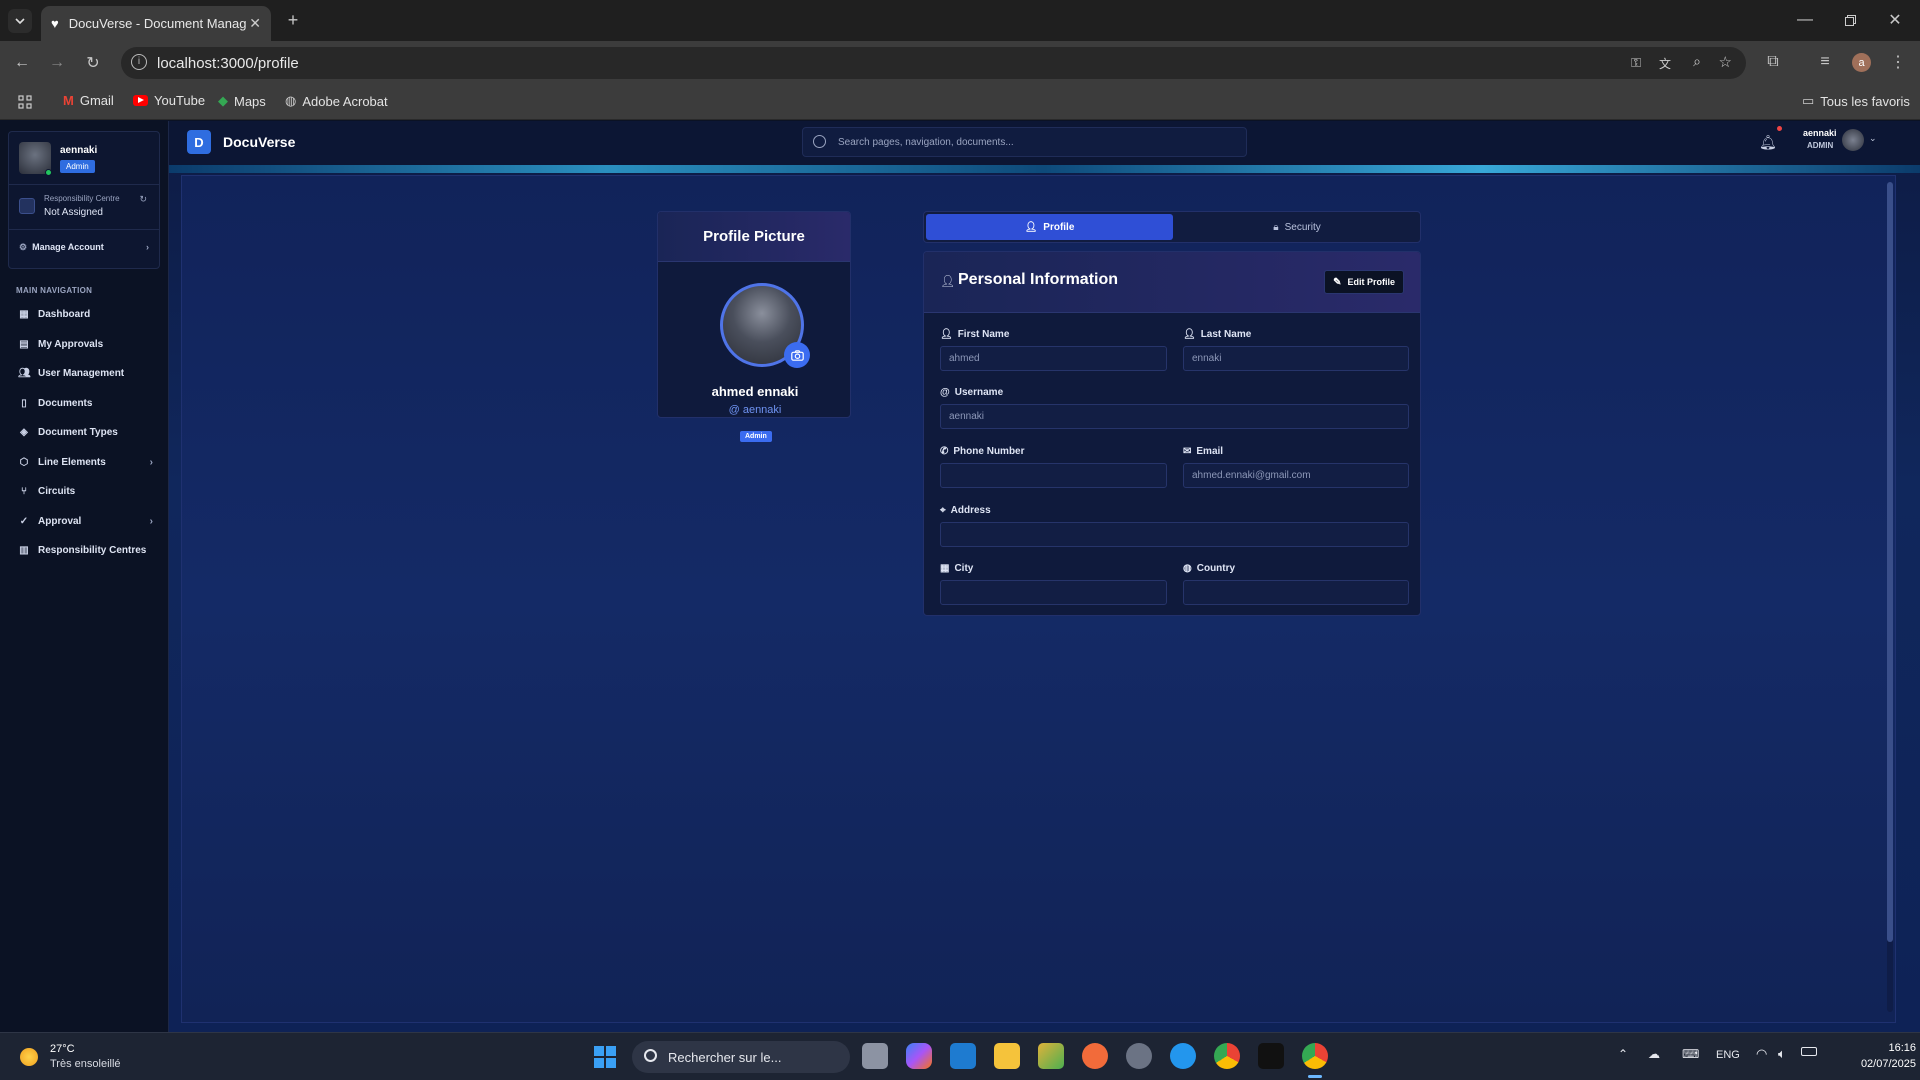  I want to click on dashboard-icon: ▦, so click(24, 314).